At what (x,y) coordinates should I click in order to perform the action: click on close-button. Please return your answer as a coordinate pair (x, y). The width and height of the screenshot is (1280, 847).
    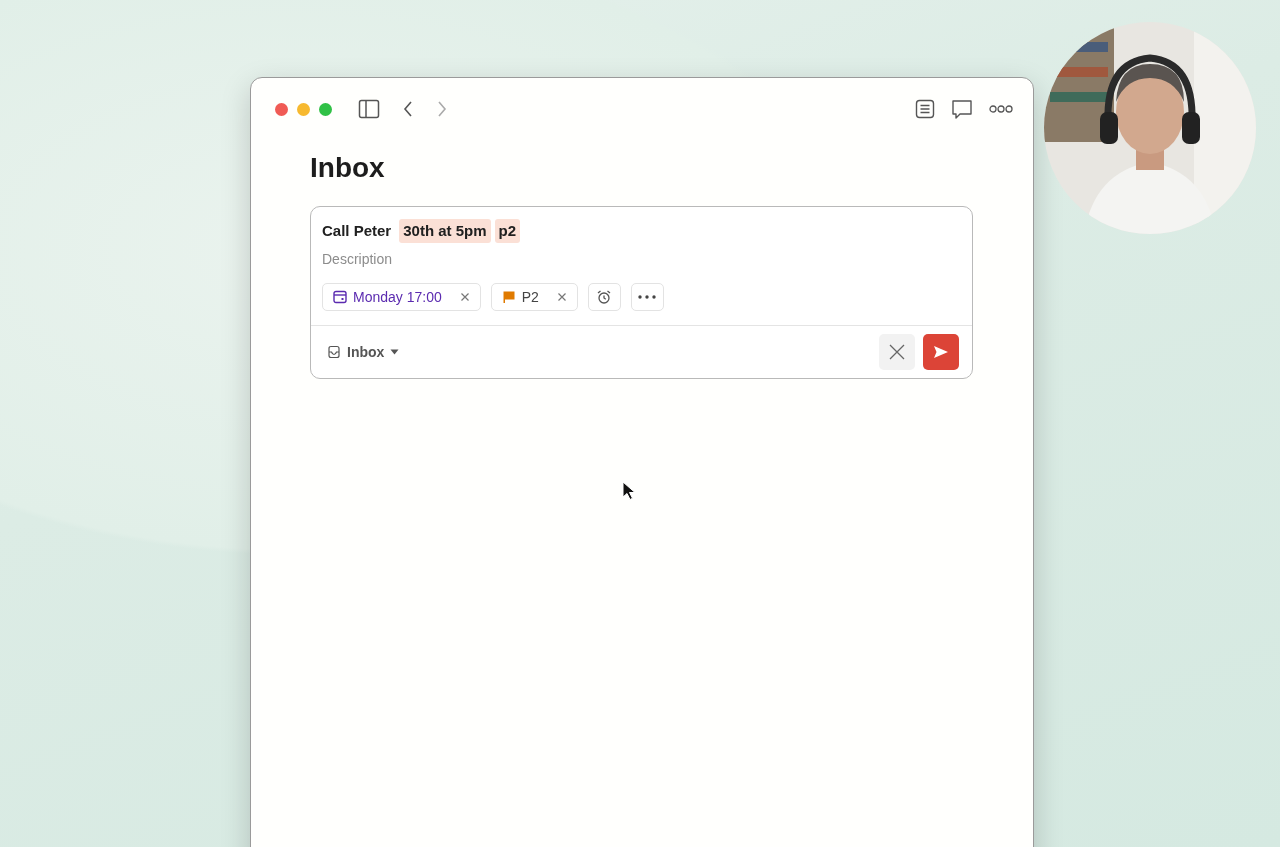
    Looking at the image, I should click on (281, 109).